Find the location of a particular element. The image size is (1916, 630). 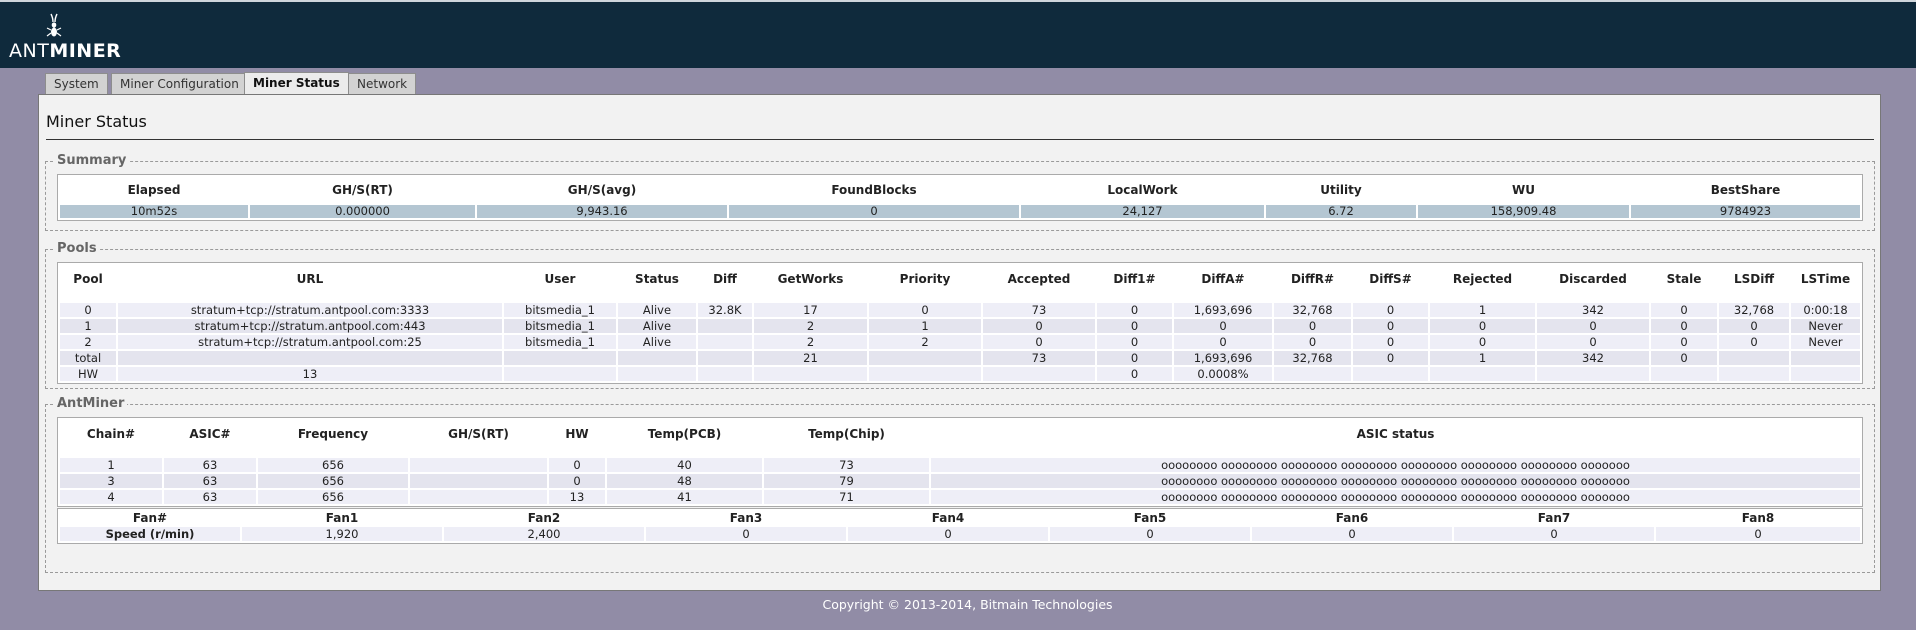

tab-network: Network is located at coordinates (382, 83).